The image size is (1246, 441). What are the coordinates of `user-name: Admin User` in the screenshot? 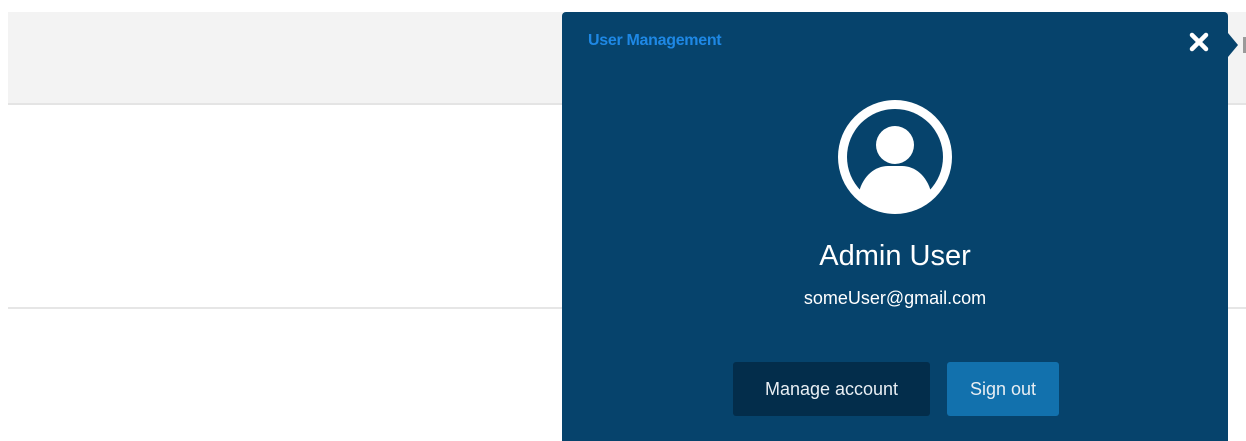 It's located at (895, 256).